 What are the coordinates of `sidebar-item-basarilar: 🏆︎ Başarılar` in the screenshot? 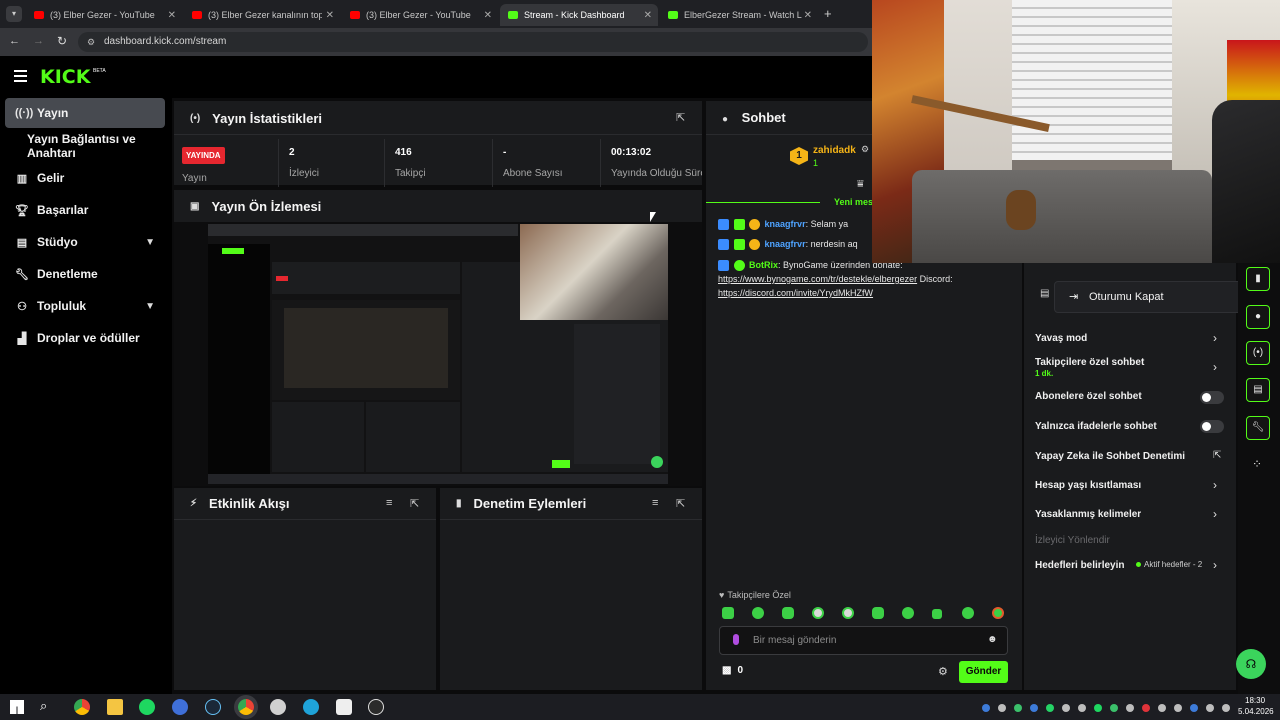 It's located at (85, 210).